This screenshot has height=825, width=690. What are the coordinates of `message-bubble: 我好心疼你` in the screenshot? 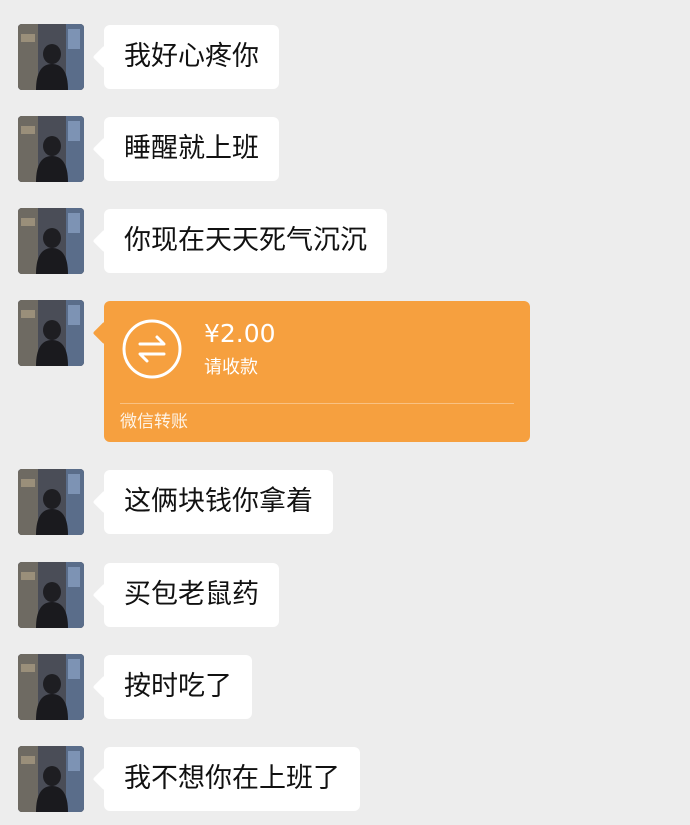 It's located at (191, 57).